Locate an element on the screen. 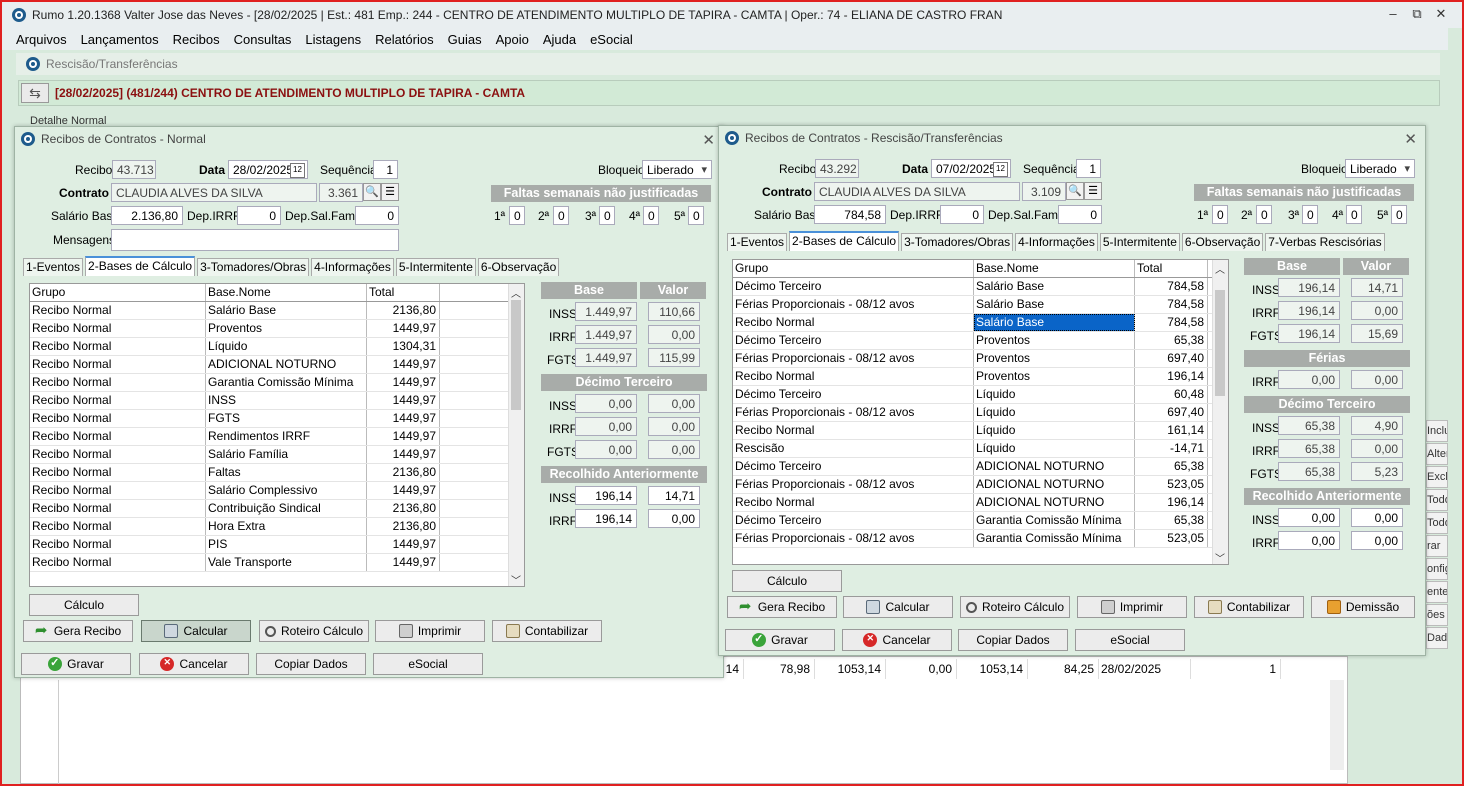 The width and height of the screenshot is (1464, 786). cell-grupo: Rescisão is located at coordinates (853, 448).